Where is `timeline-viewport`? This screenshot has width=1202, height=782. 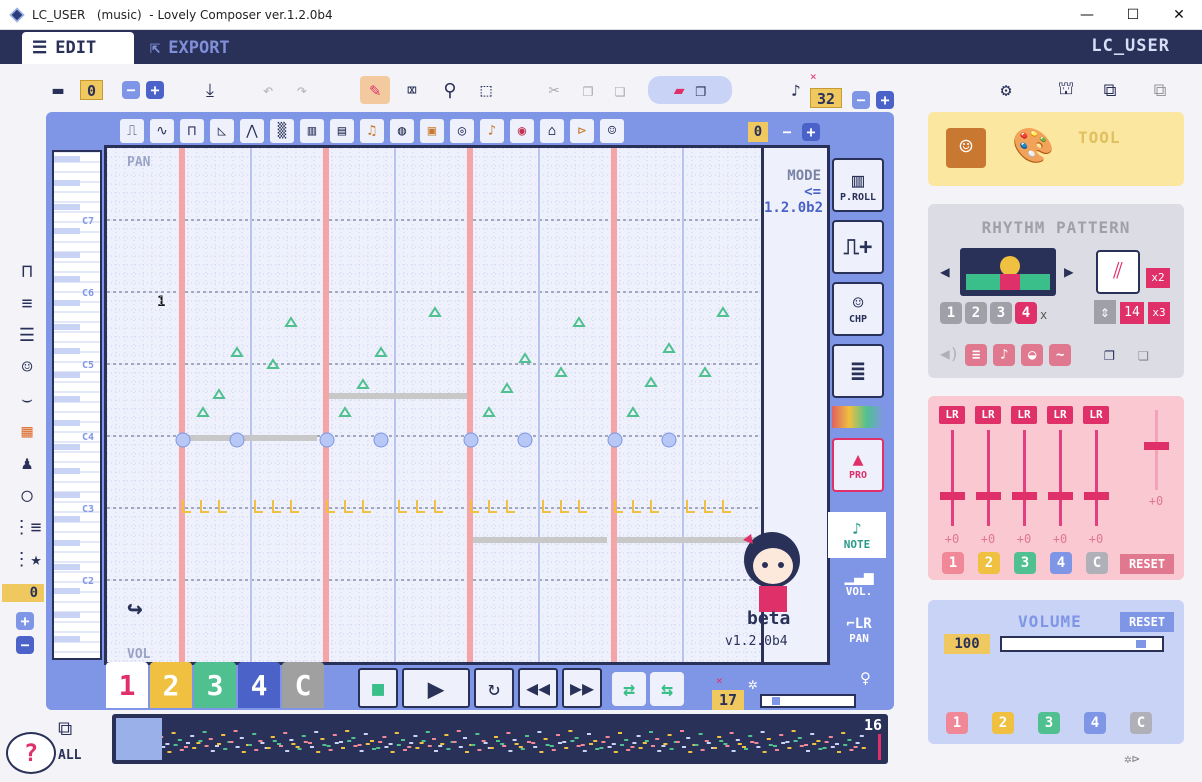
timeline-viewport is located at coordinates (139, 739).